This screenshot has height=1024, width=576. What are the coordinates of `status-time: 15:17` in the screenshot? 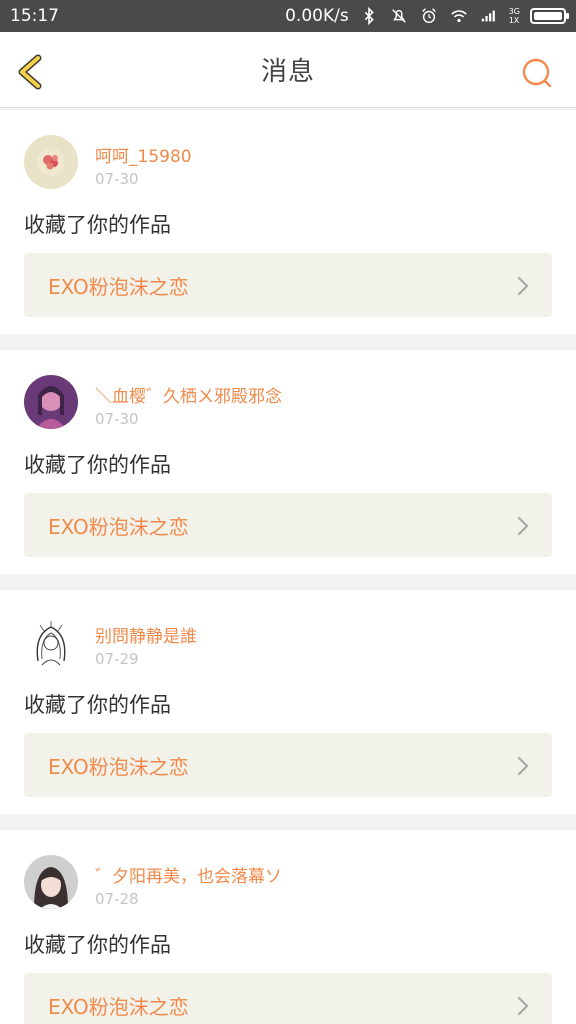 It's located at (34, 16).